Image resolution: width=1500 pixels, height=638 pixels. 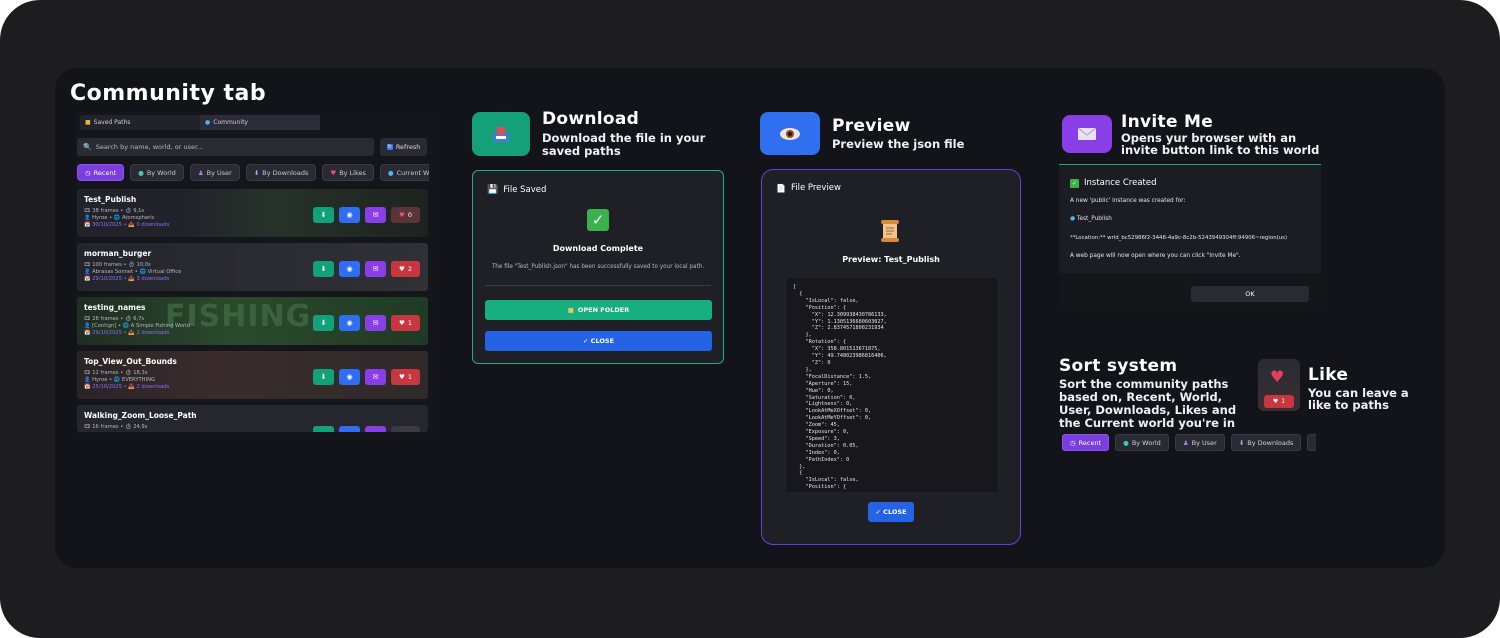 What do you see at coordinates (408, 147) in the screenshot?
I see `refresh-label: Refresh` at bounding box center [408, 147].